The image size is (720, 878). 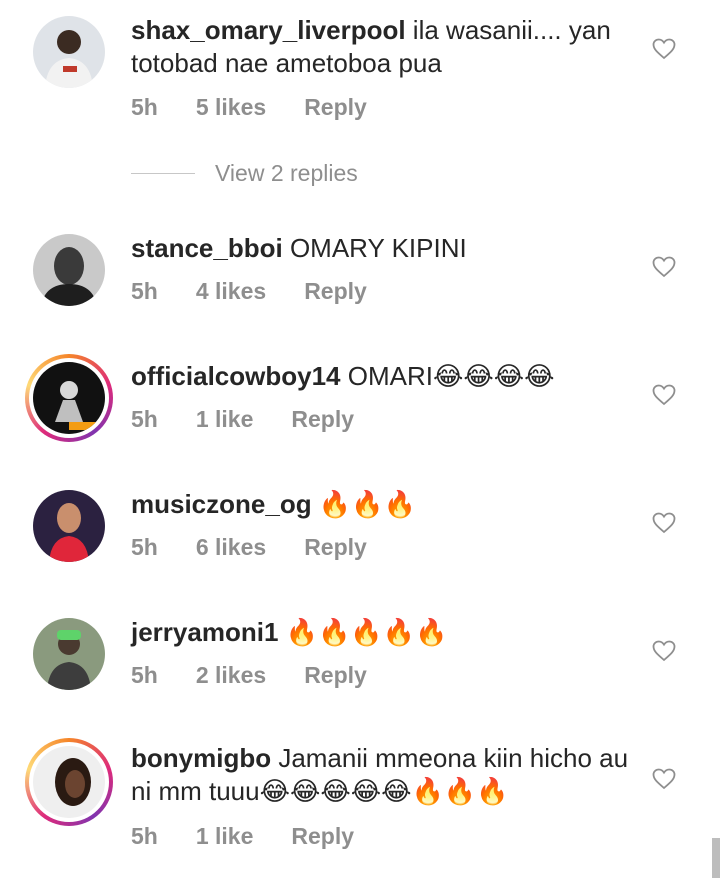 I want to click on username: bonymigbo, so click(x=201, y=758).